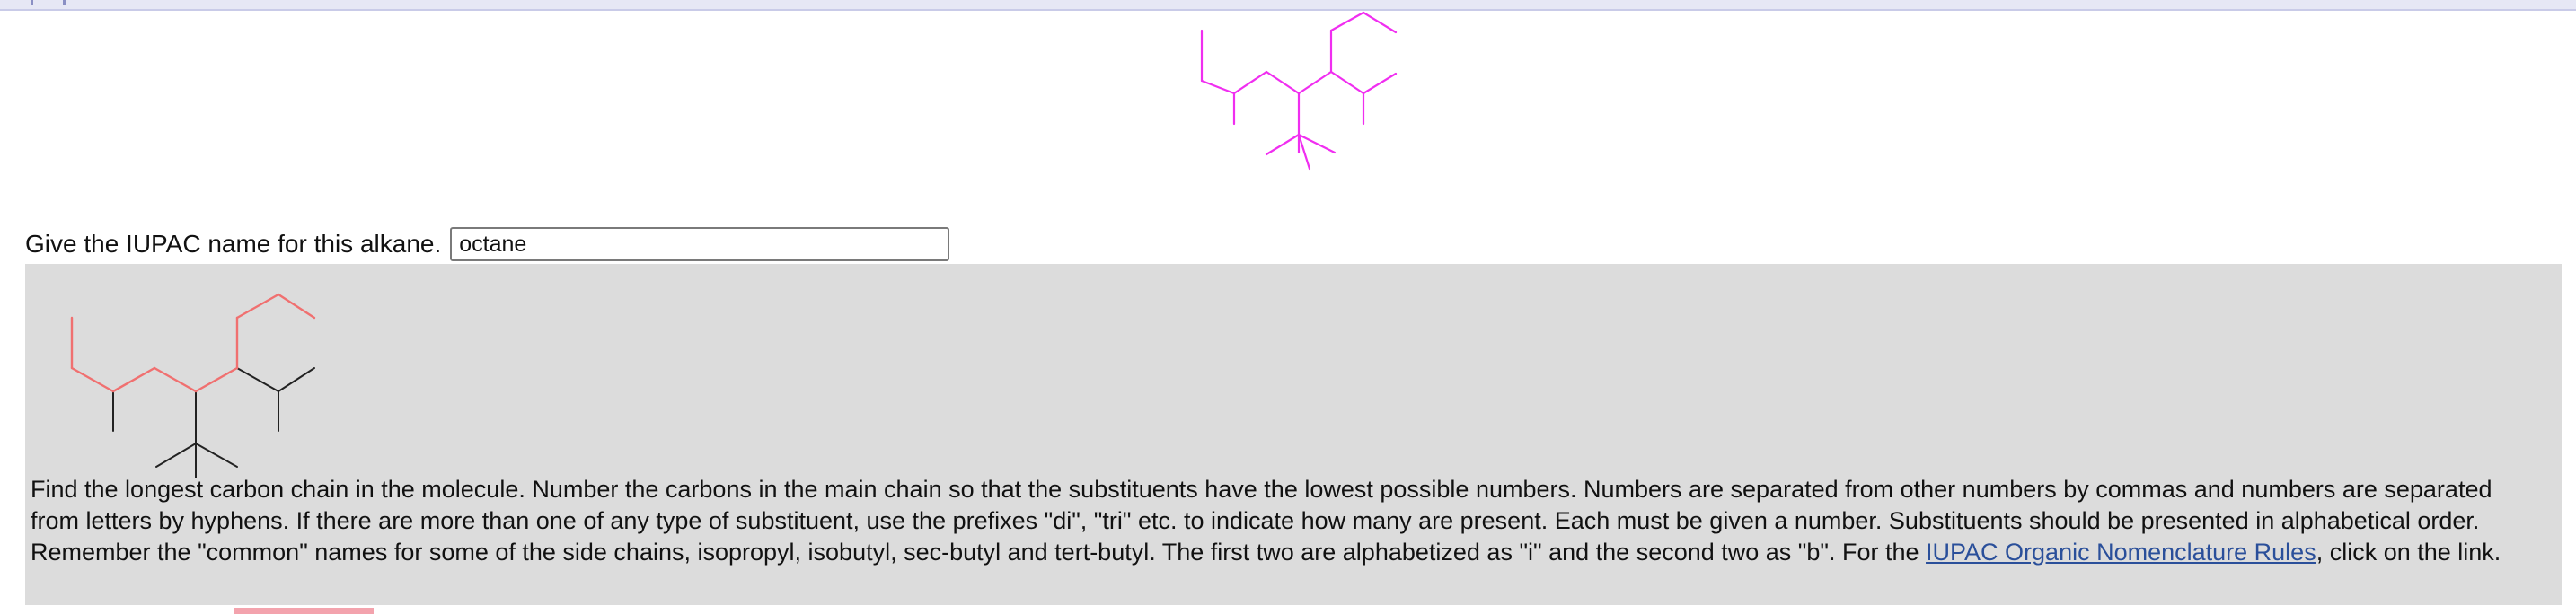  What do you see at coordinates (2408, 552) in the screenshot?
I see `hint-text-end: , click on the link.` at bounding box center [2408, 552].